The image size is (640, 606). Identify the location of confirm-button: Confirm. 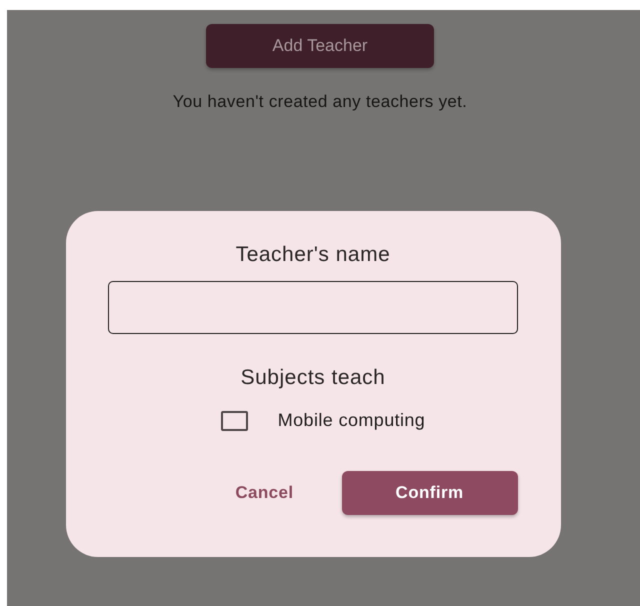
(430, 493).